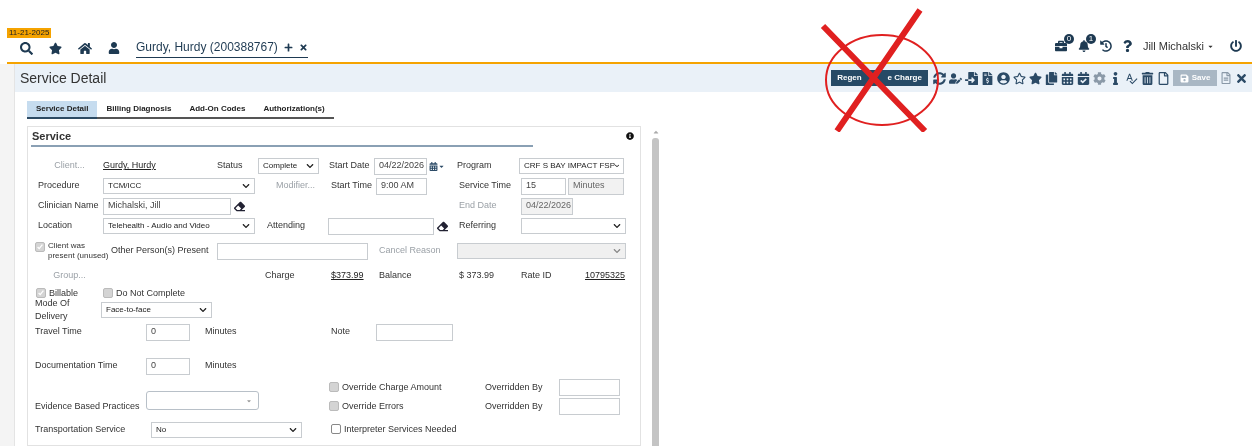 The width and height of the screenshot is (1252, 446). Describe the element at coordinates (1068, 39) in the screenshot. I see `count-badge: 0` at that location.